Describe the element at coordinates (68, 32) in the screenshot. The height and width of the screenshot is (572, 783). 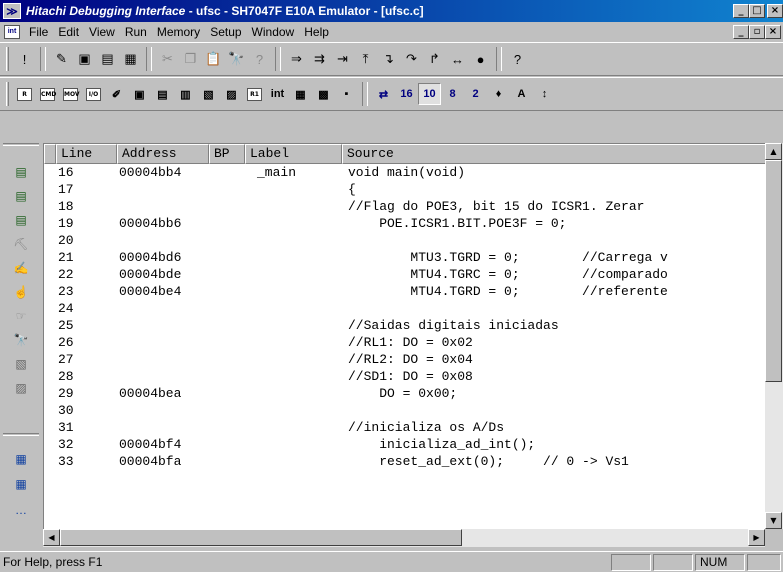
I see `menu-edit: Edit` at that location.